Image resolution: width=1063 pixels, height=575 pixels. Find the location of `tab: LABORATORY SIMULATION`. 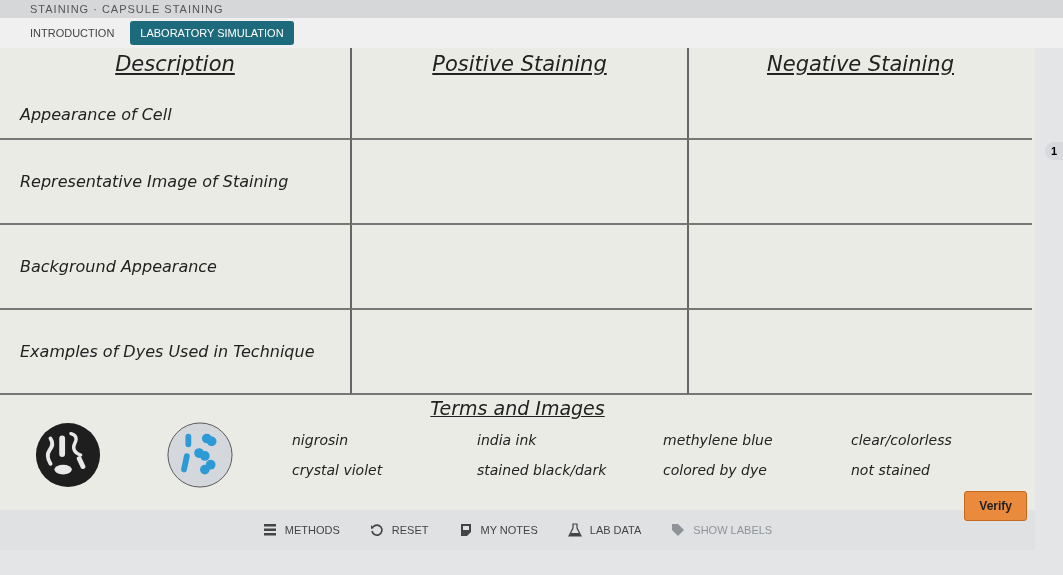

tab: LABORATORY SIMULATION is located at coordinates (212, 33).